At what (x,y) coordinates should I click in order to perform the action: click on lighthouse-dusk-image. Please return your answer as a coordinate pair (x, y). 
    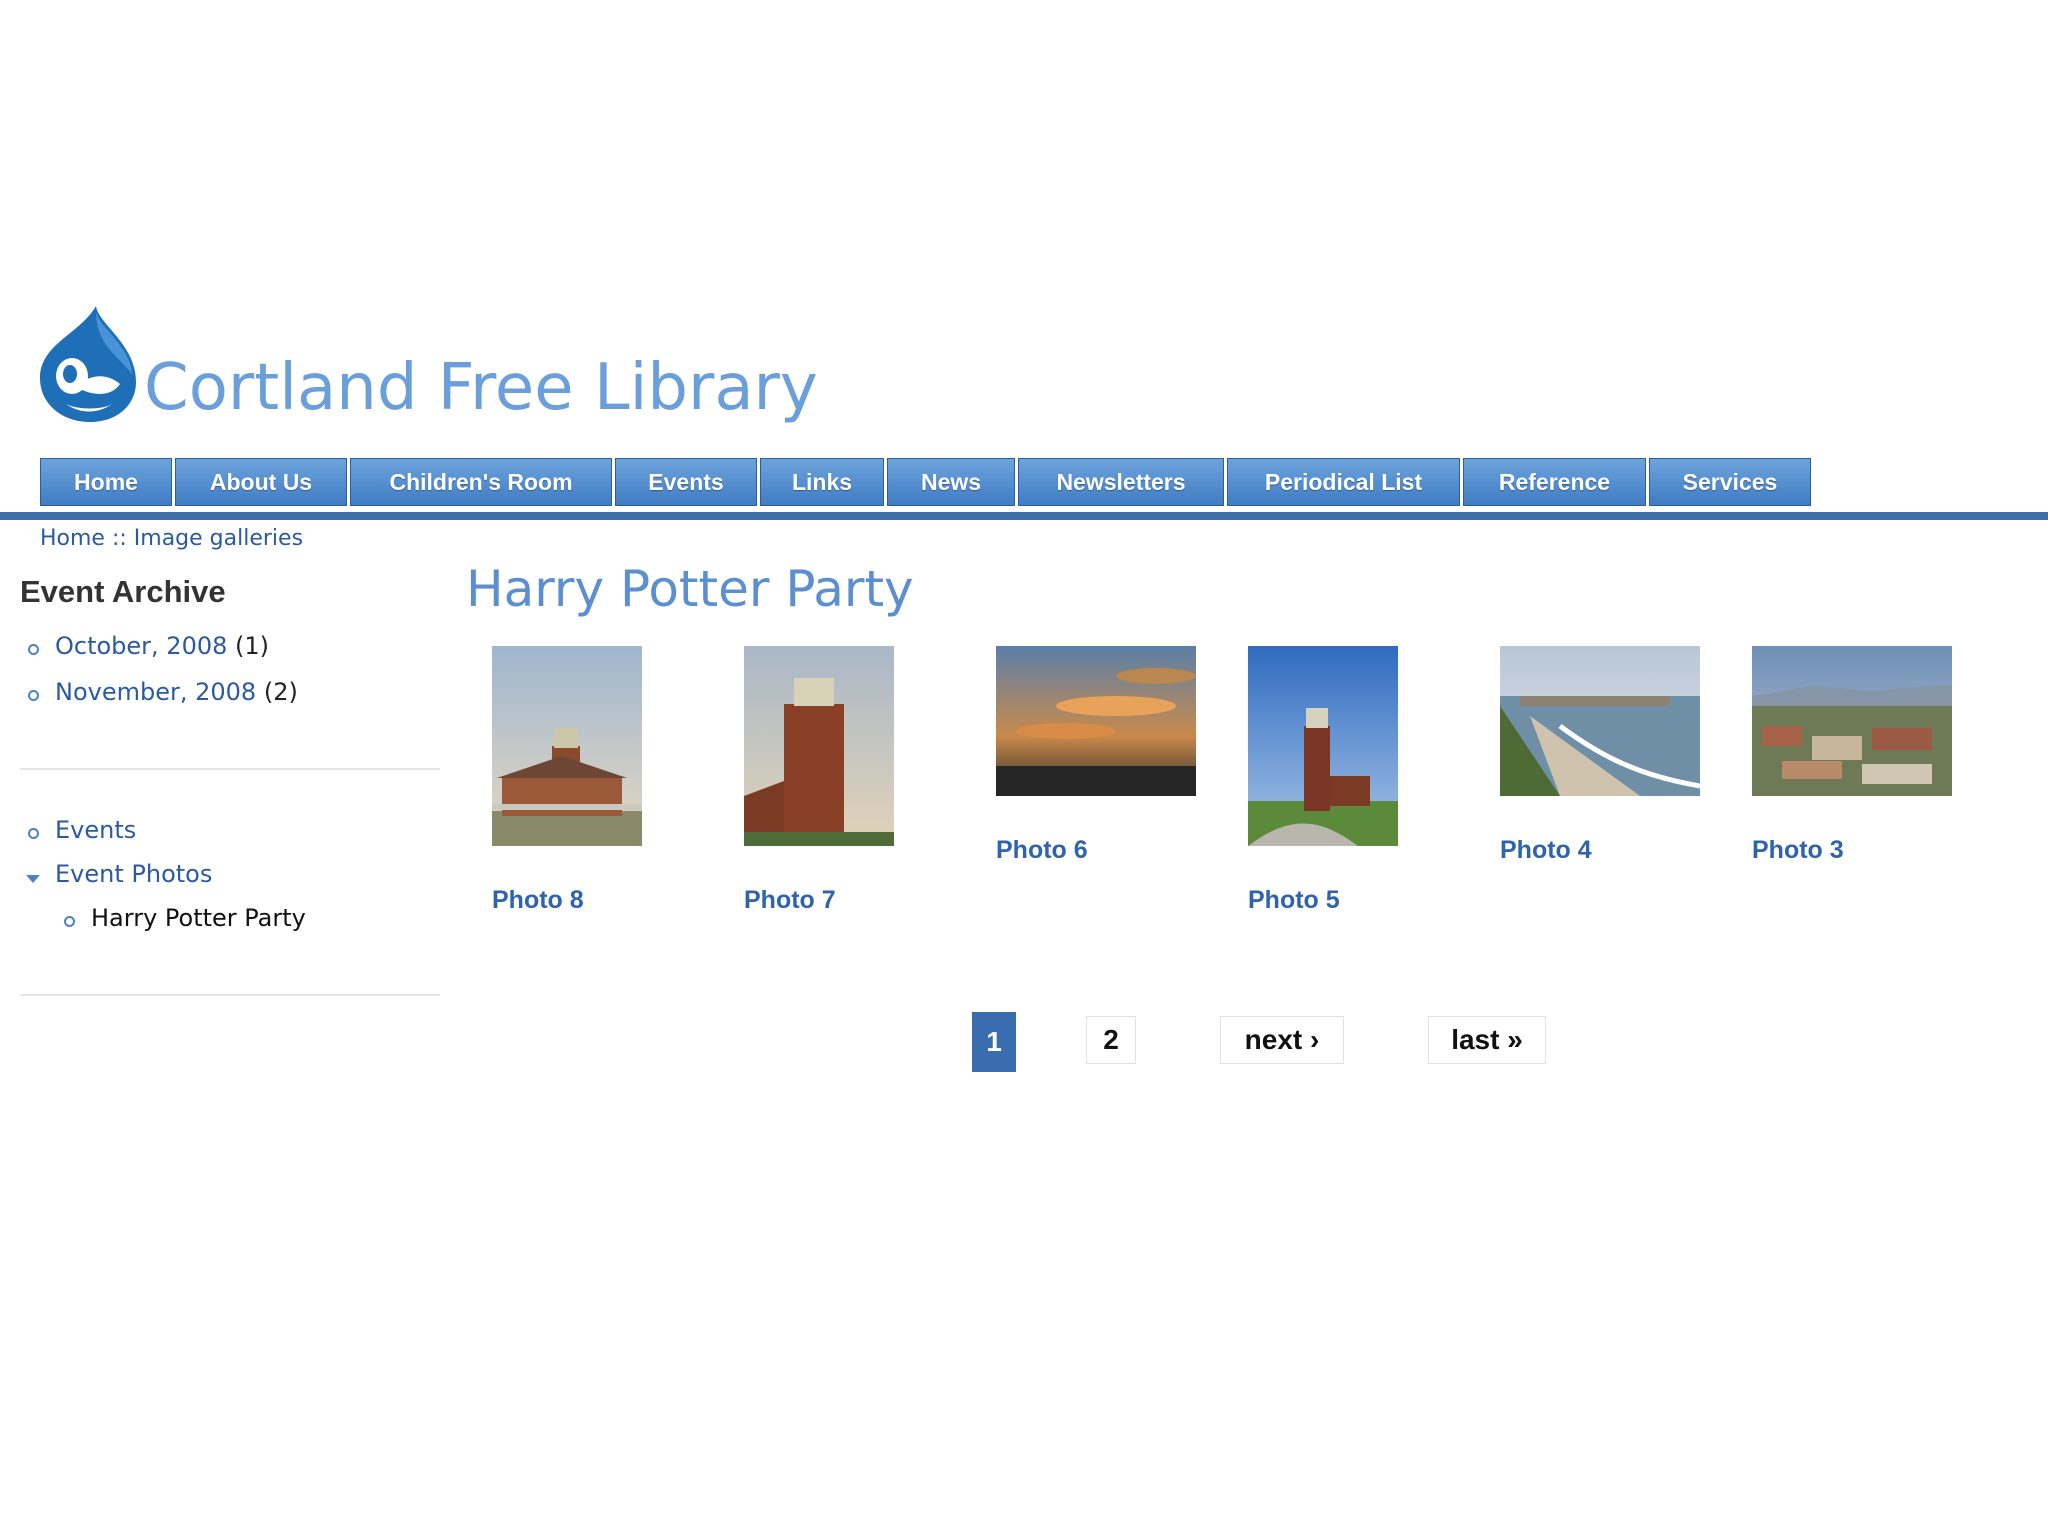
    Looking at the image, I should click on (567, 746).